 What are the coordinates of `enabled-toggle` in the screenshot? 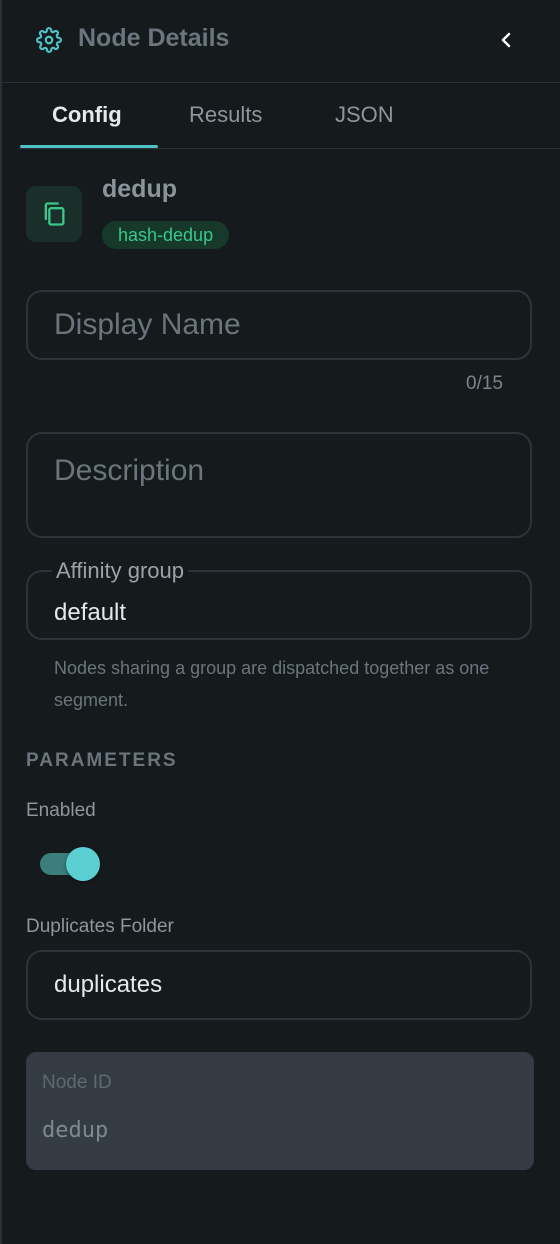 It's located at (70, 864).